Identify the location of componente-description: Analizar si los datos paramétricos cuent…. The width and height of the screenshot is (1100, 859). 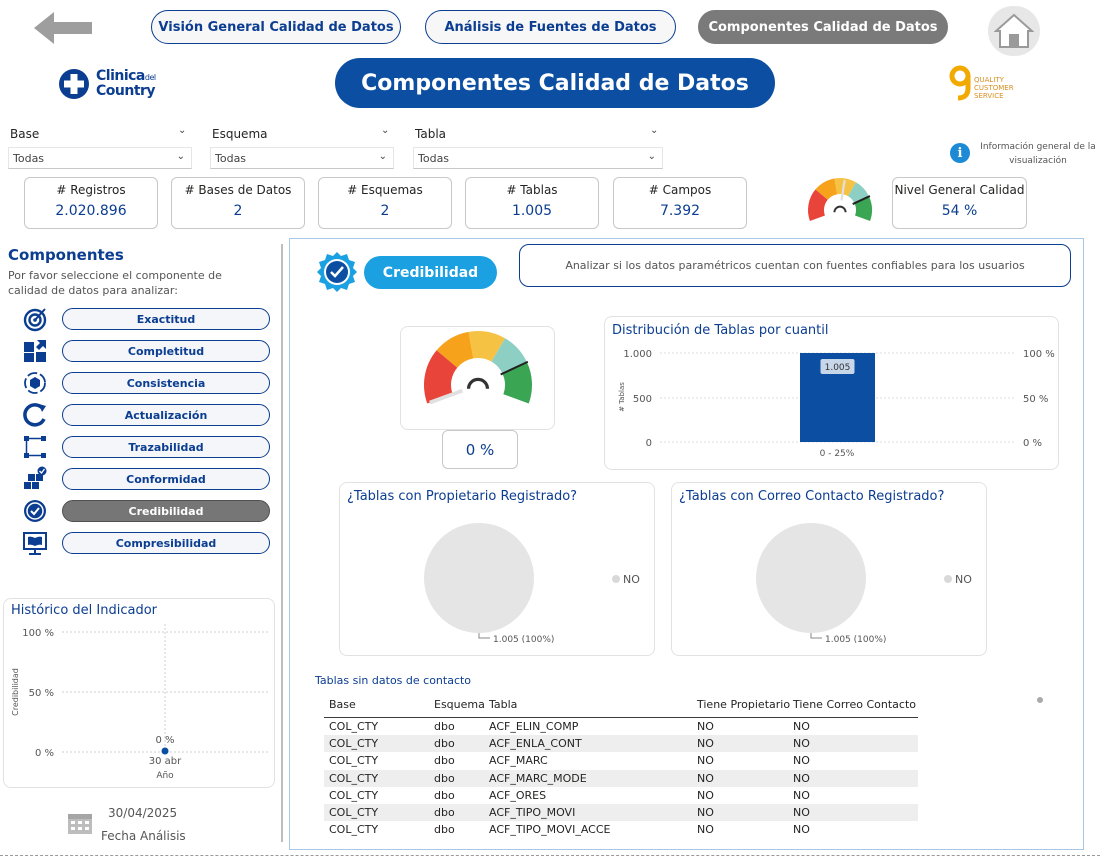
(795, 265).